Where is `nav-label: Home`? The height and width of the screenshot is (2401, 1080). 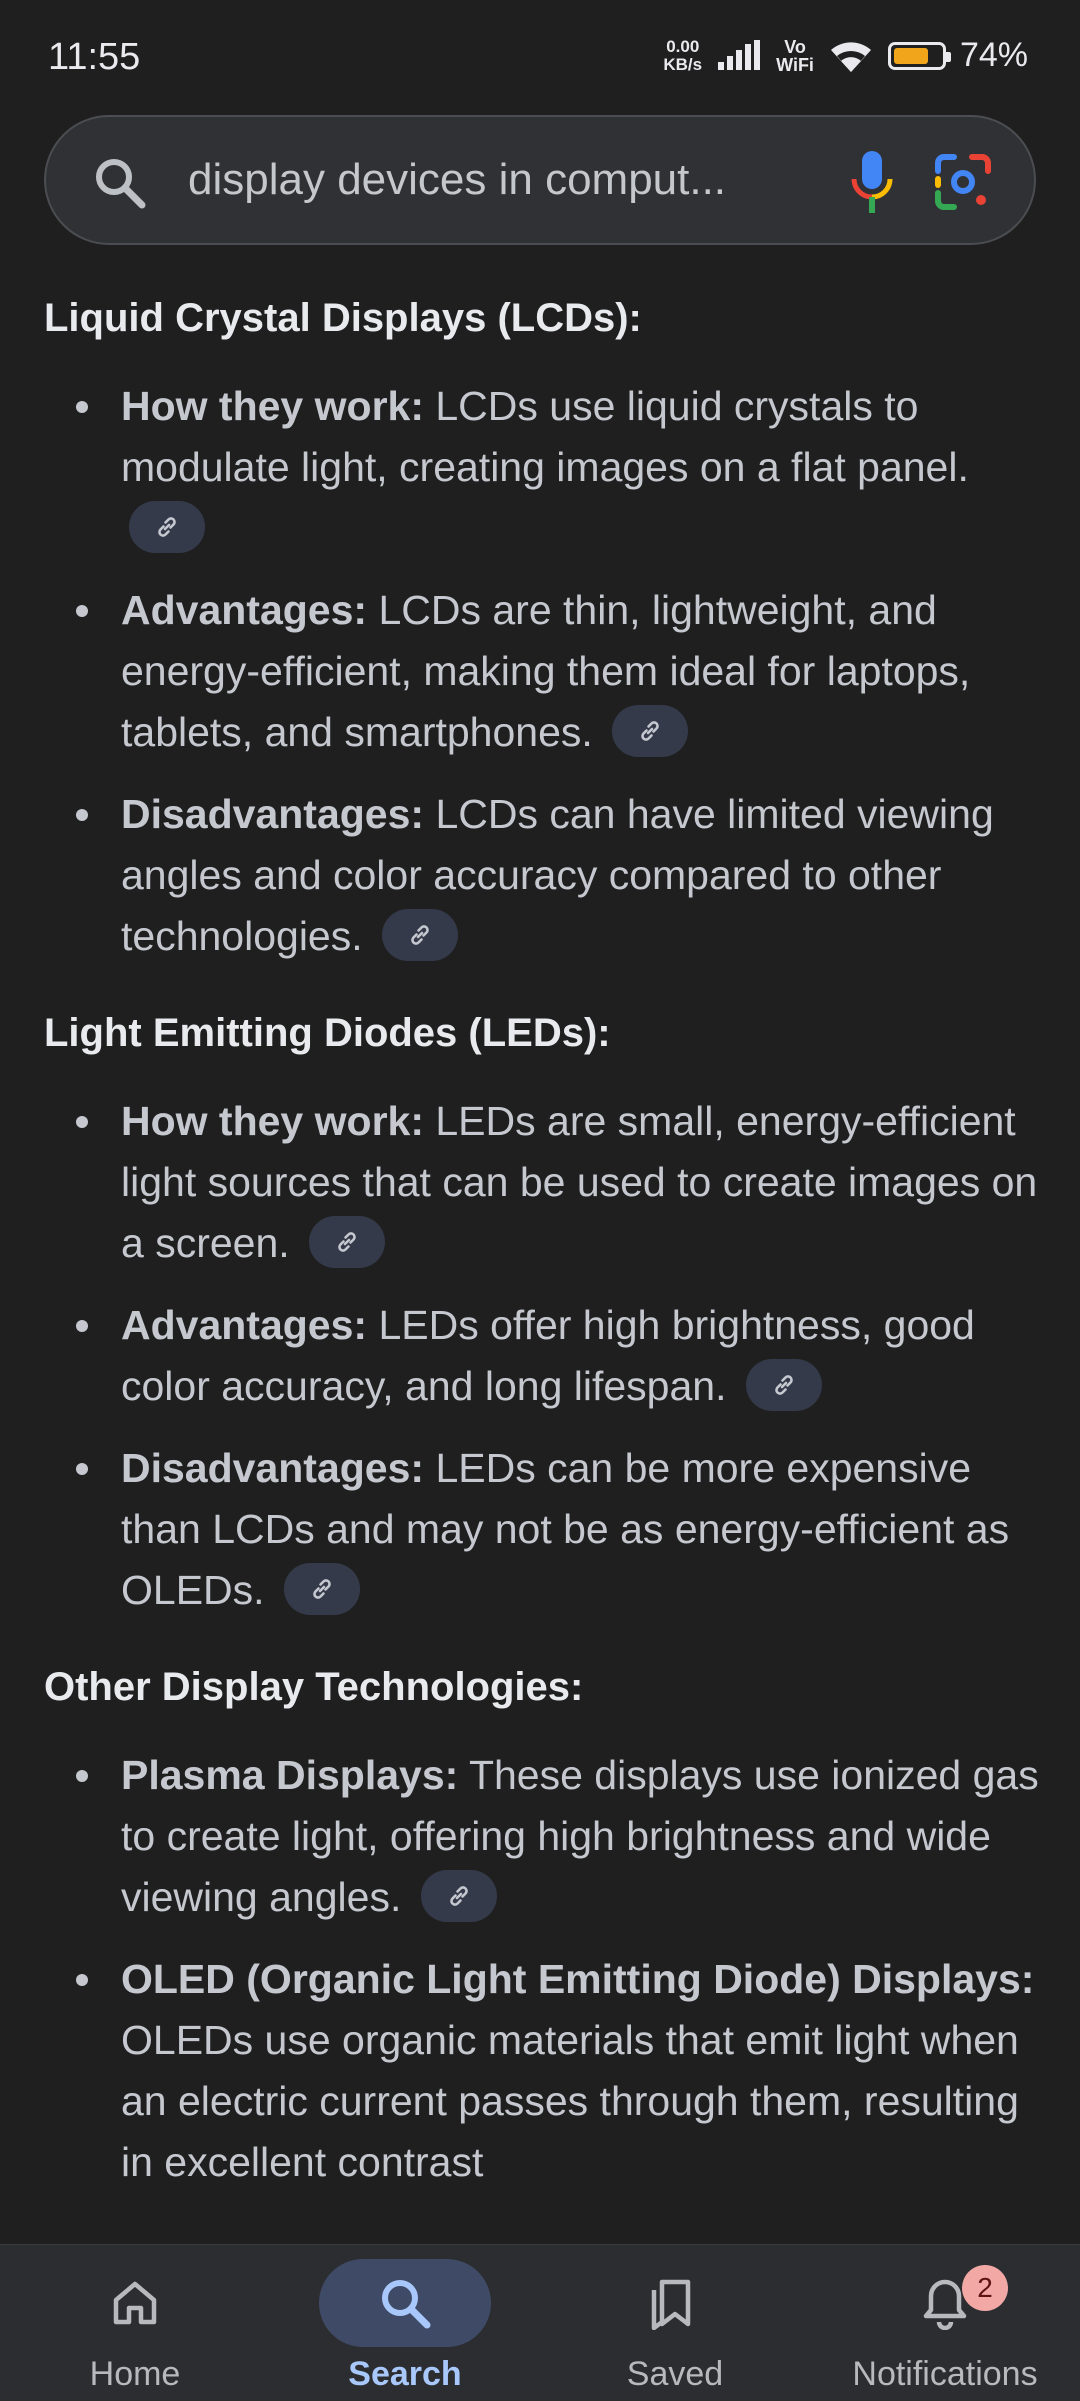 nav-label: Home is located at coordinates (135, 2374).